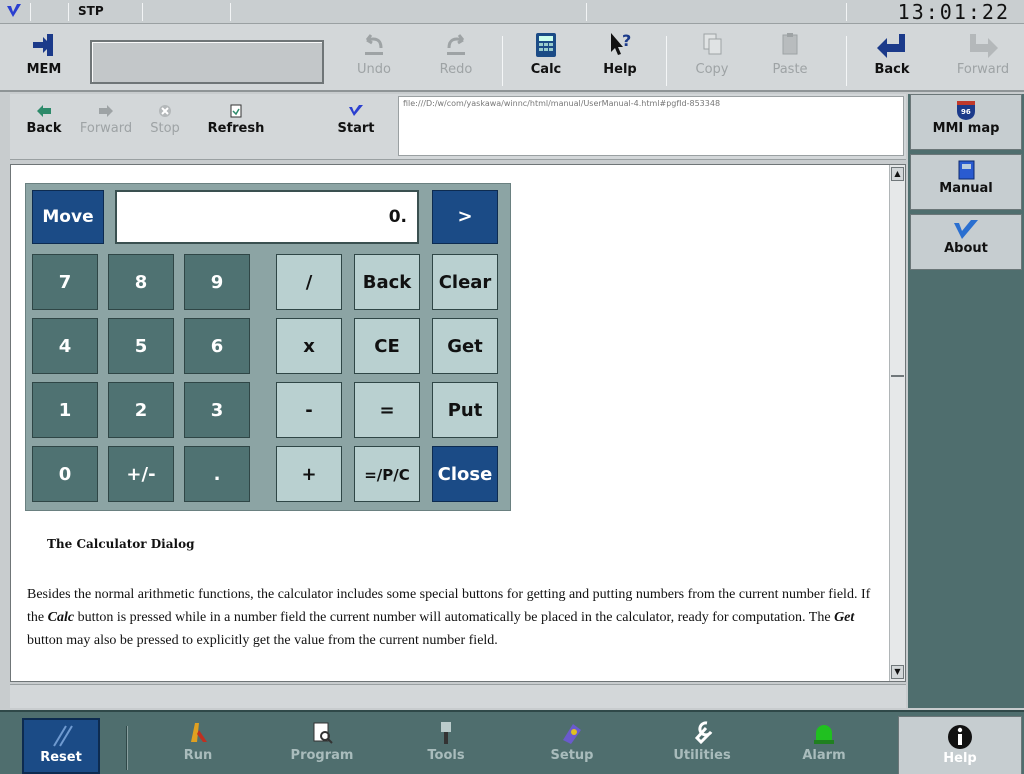  Describe the element at coordinates (63, 736) in the screenshot. I see `reset-slash-icon` at that location.